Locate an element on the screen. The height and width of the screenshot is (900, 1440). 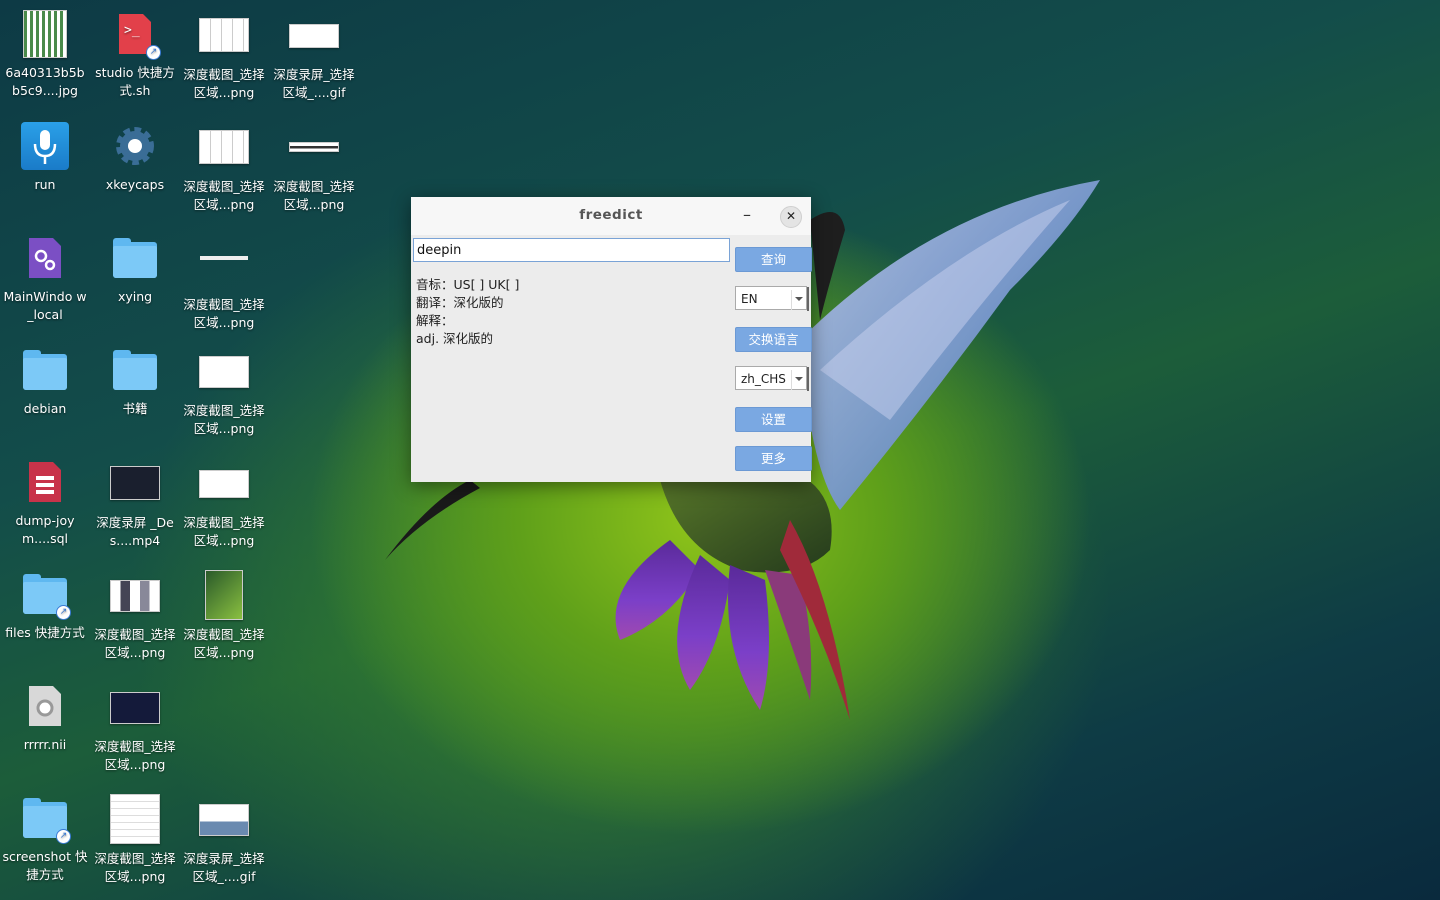
desktop-icon-label: run is located at coordinates (45, 184).